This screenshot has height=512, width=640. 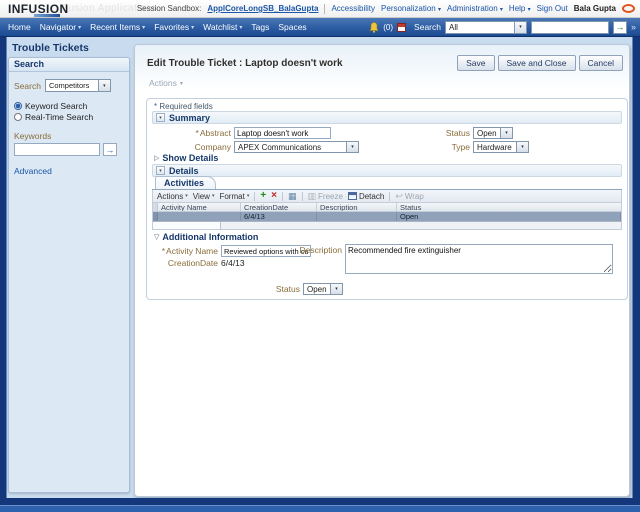 What do you see at coordinates (323, 289) in the screenshot?
I see `additional-status-select: Open ▾` at bounding box center [323, 289].